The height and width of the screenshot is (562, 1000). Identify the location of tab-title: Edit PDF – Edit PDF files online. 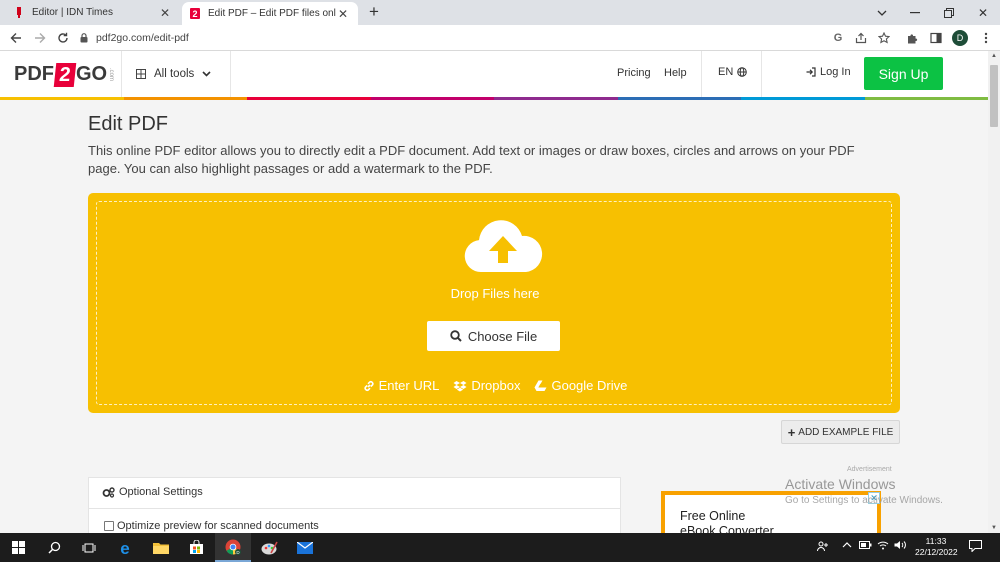
(272, 13).